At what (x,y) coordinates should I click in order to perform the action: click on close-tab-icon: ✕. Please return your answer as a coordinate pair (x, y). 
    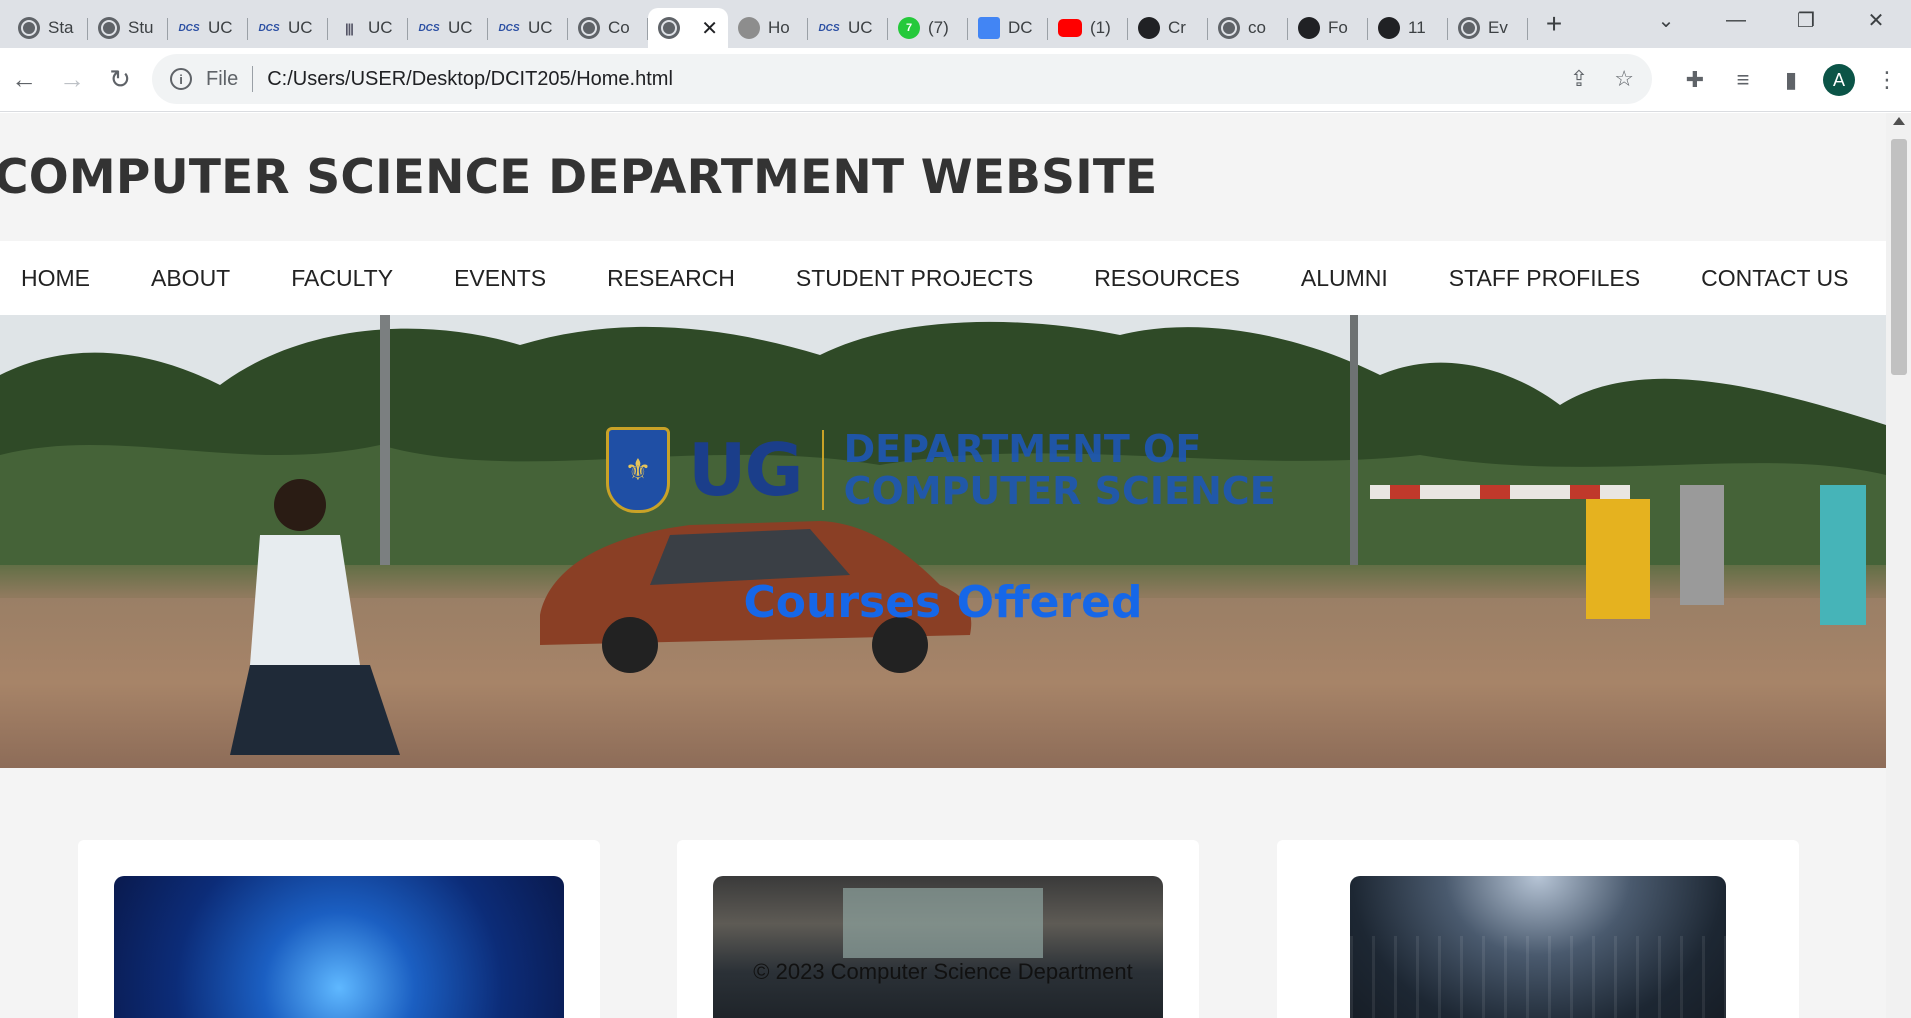
    Looking at the image, I should click on (709, 28).